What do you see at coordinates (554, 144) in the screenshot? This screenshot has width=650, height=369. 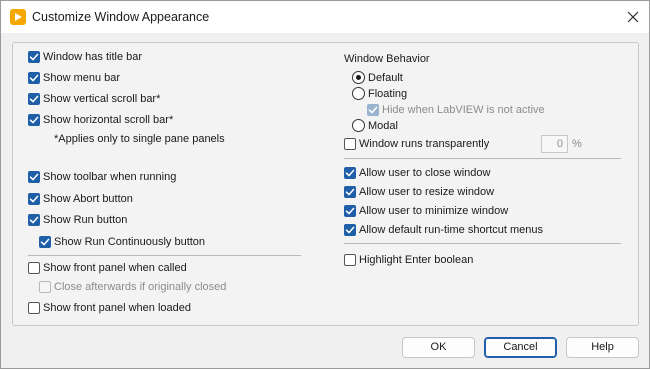 I see `transparency-percent-input: 0` at bounding box center [554, 144].